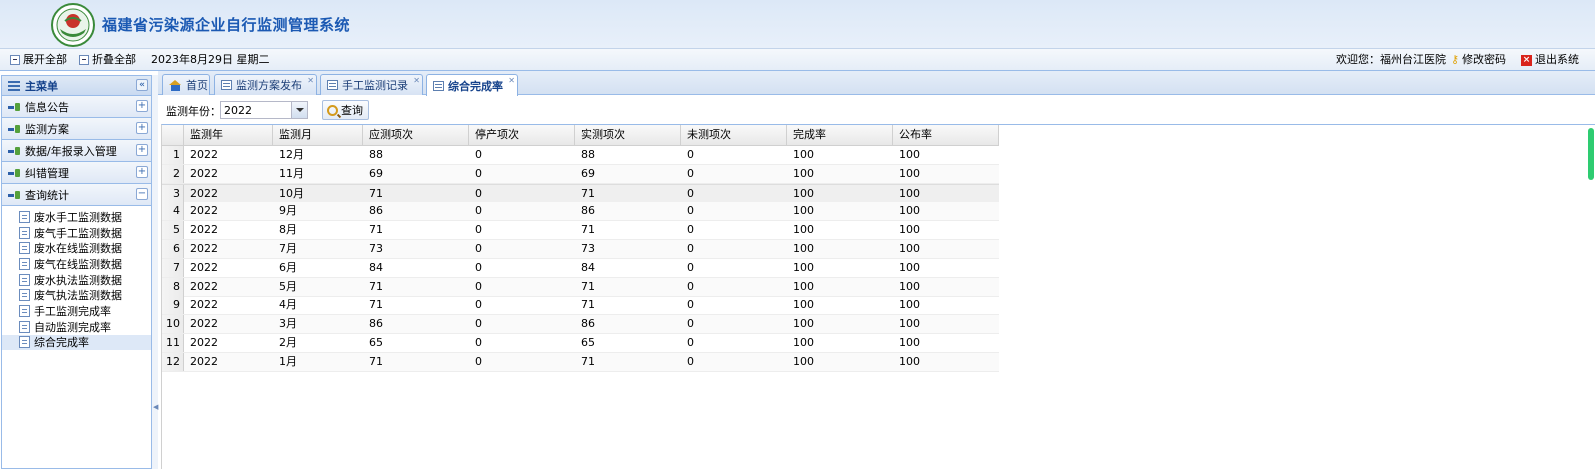 The image size is (1595, 469). What do you see at coordinates (76, 248) in the screenshot?
I see `menu-item: 废水在线监测数据` at bounding box center [76, 248].